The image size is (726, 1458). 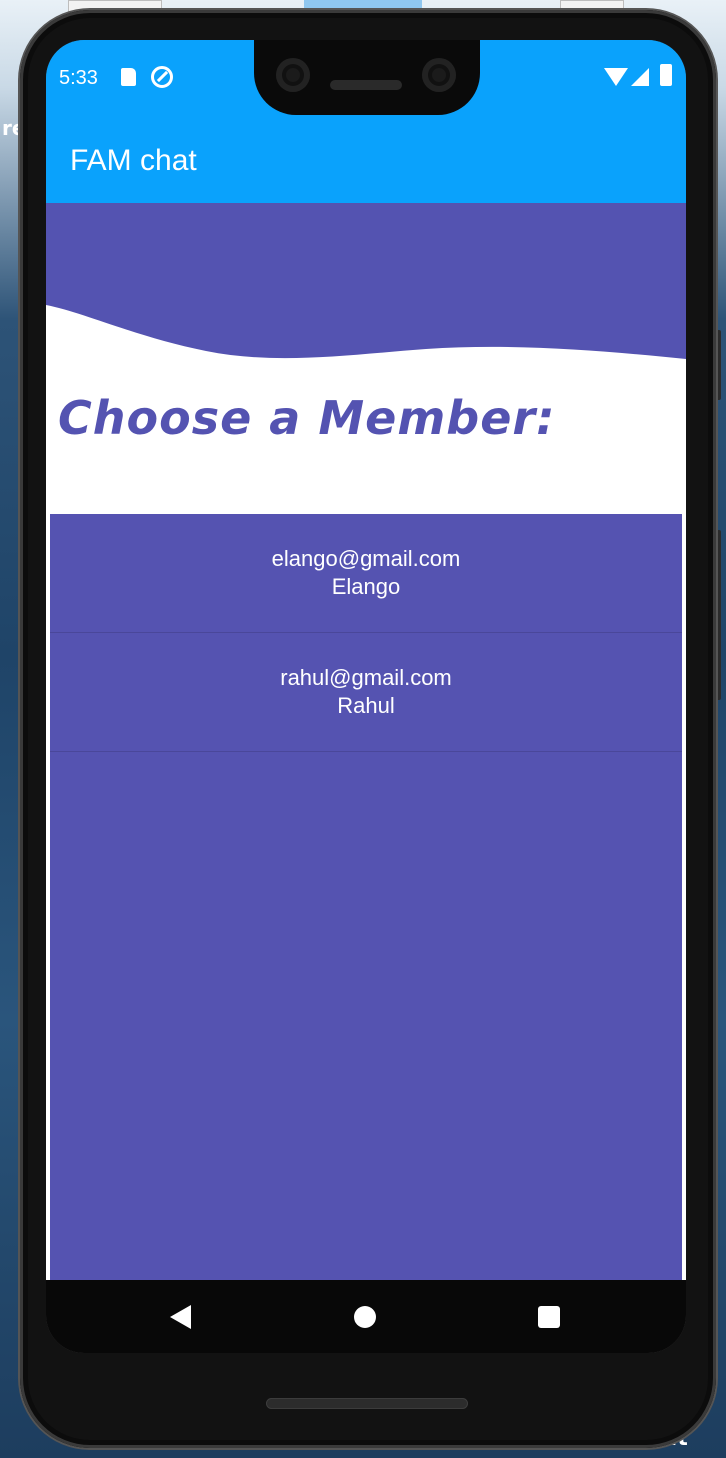 I want to click on navigation-bar, so click(x=366, y=1316).